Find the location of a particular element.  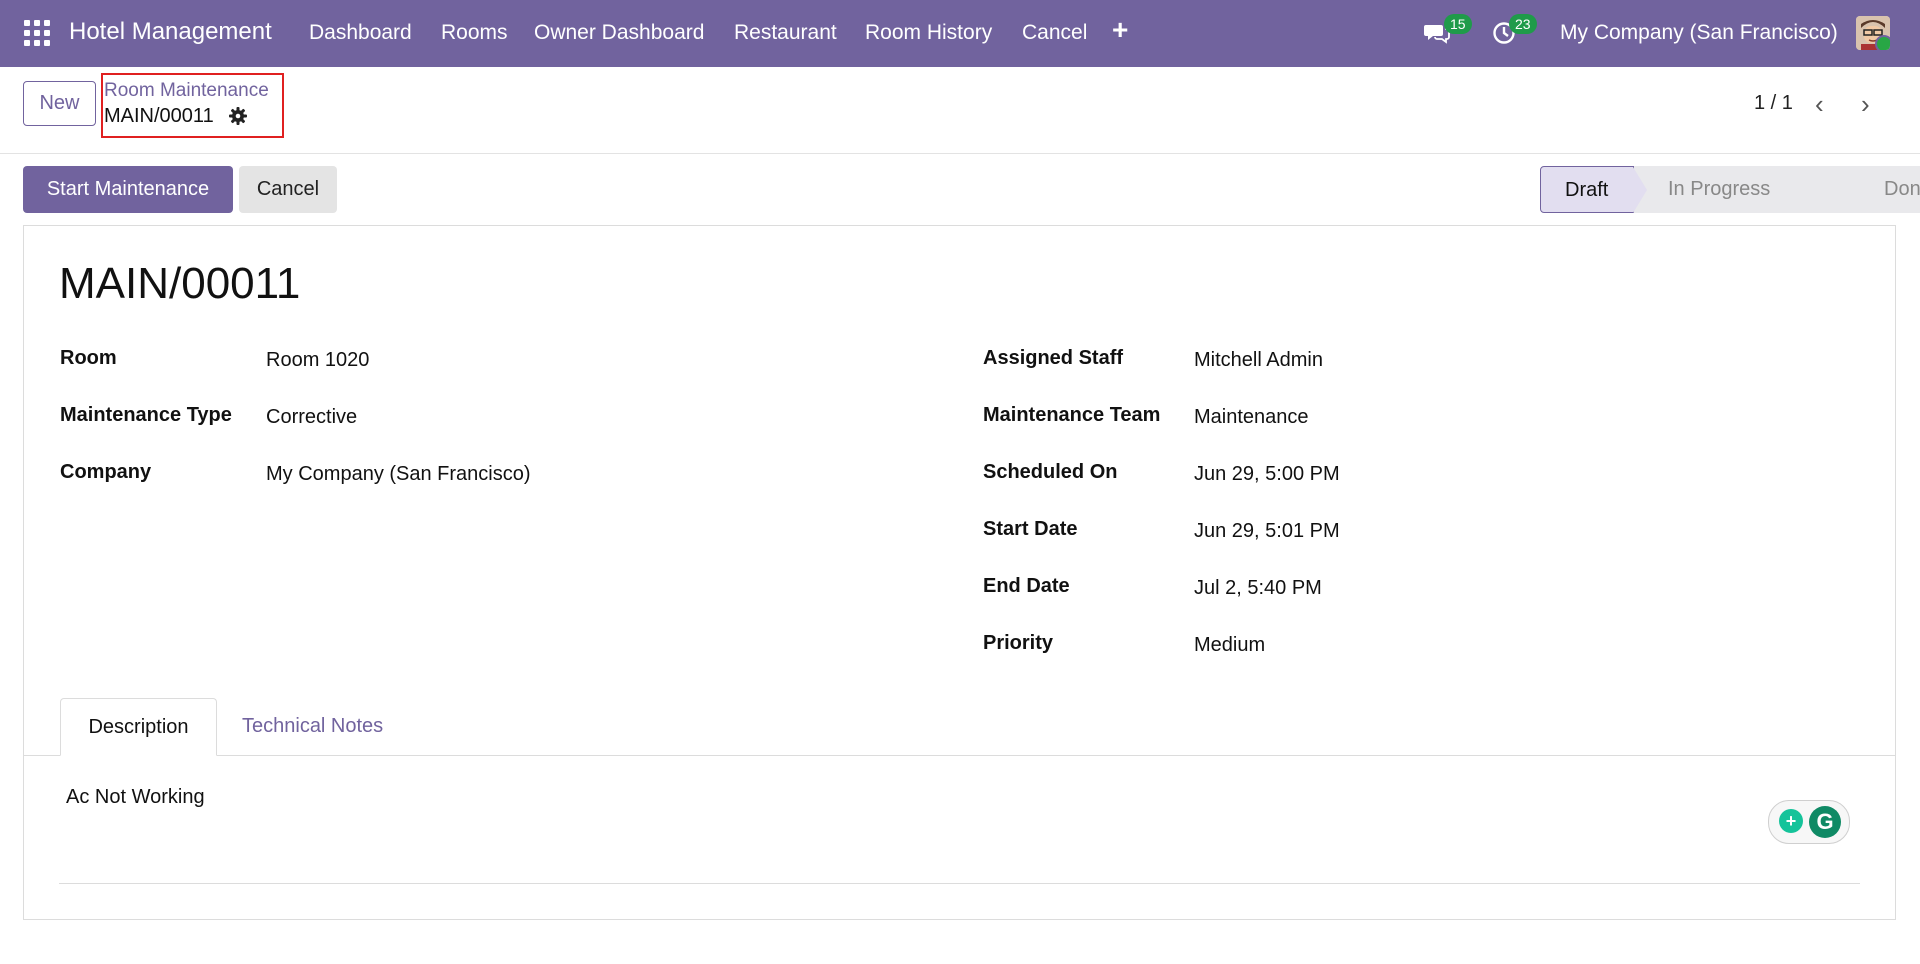

field-value-scheduled-on: Jun 29, 5:00 PM is located at coordinates (1267, 474).